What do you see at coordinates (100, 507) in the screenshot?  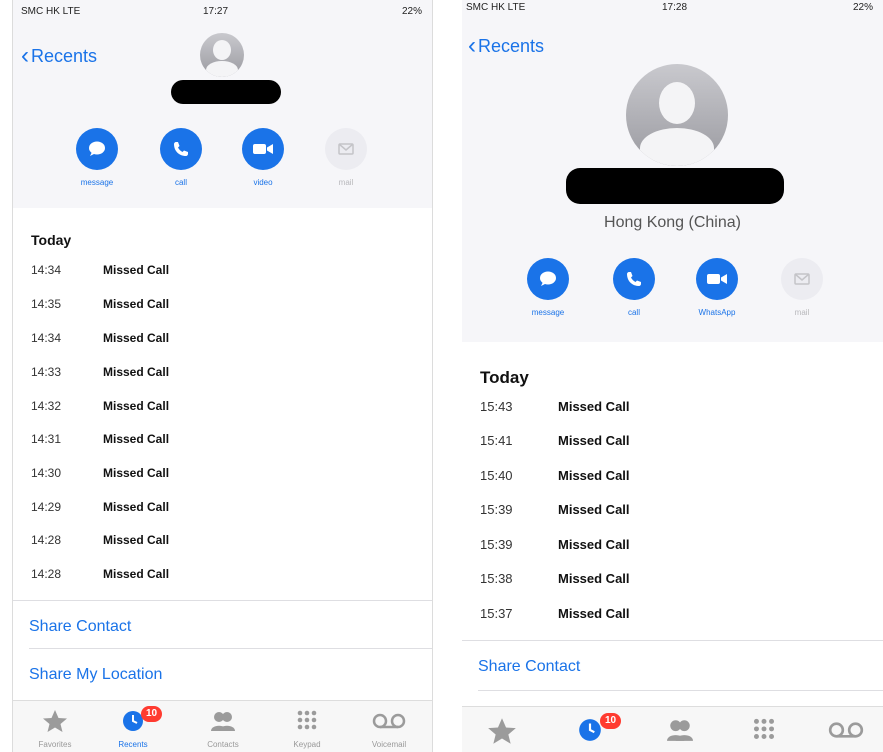 I see `call-row: 14:29 Missed Call` at bounding box center [100, 507].